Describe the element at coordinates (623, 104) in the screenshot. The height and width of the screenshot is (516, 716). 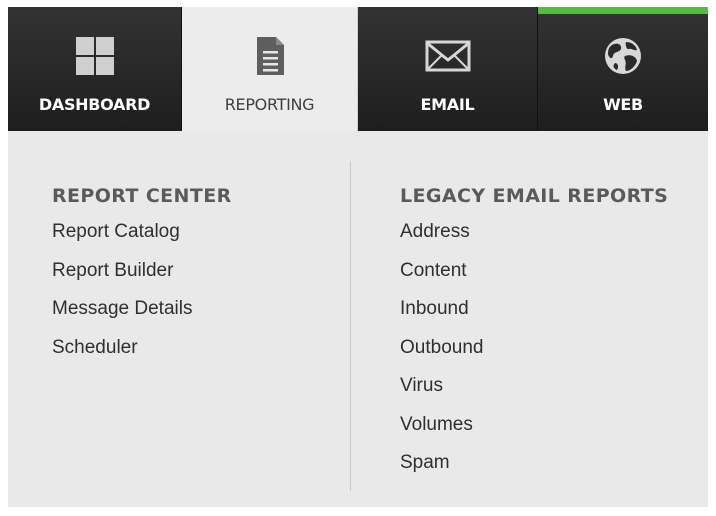
I see `tab-web-label: WEB` at that location.